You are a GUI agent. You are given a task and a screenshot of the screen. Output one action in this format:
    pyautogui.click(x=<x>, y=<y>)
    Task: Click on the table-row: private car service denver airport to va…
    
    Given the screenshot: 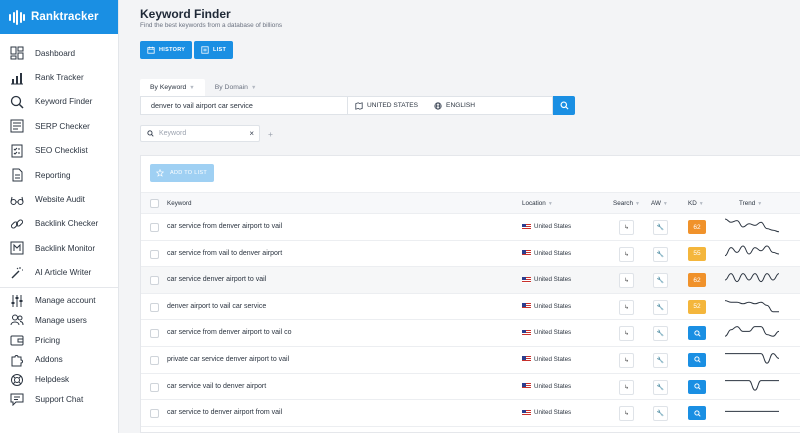 What is the action you would take?
    pyautogui.click(x=470, y=360)
    